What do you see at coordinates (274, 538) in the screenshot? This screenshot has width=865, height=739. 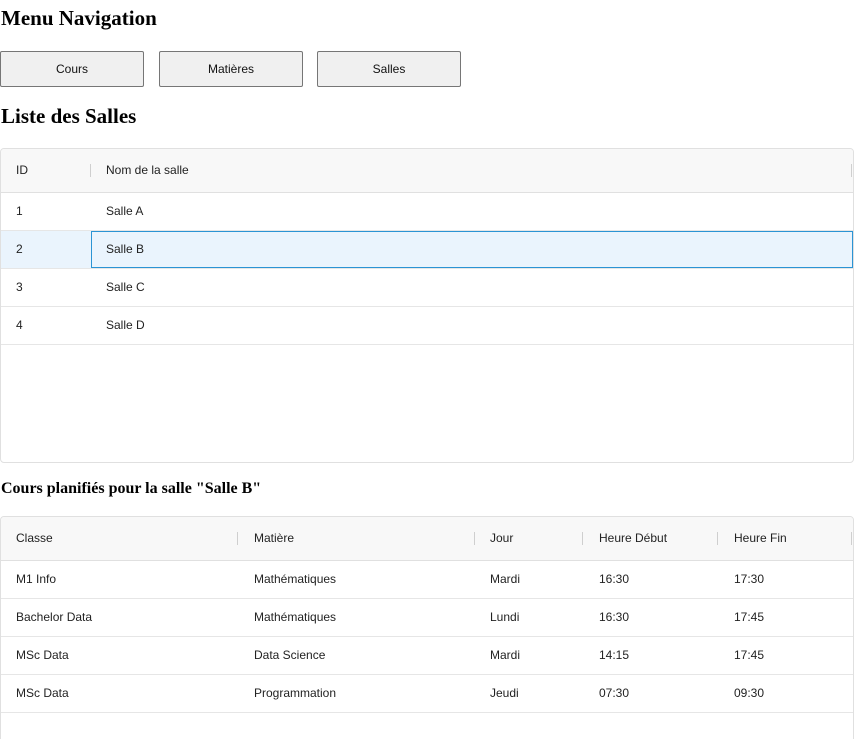 I see `column-header-matiere: Matière` at bounding box center [274, 538].